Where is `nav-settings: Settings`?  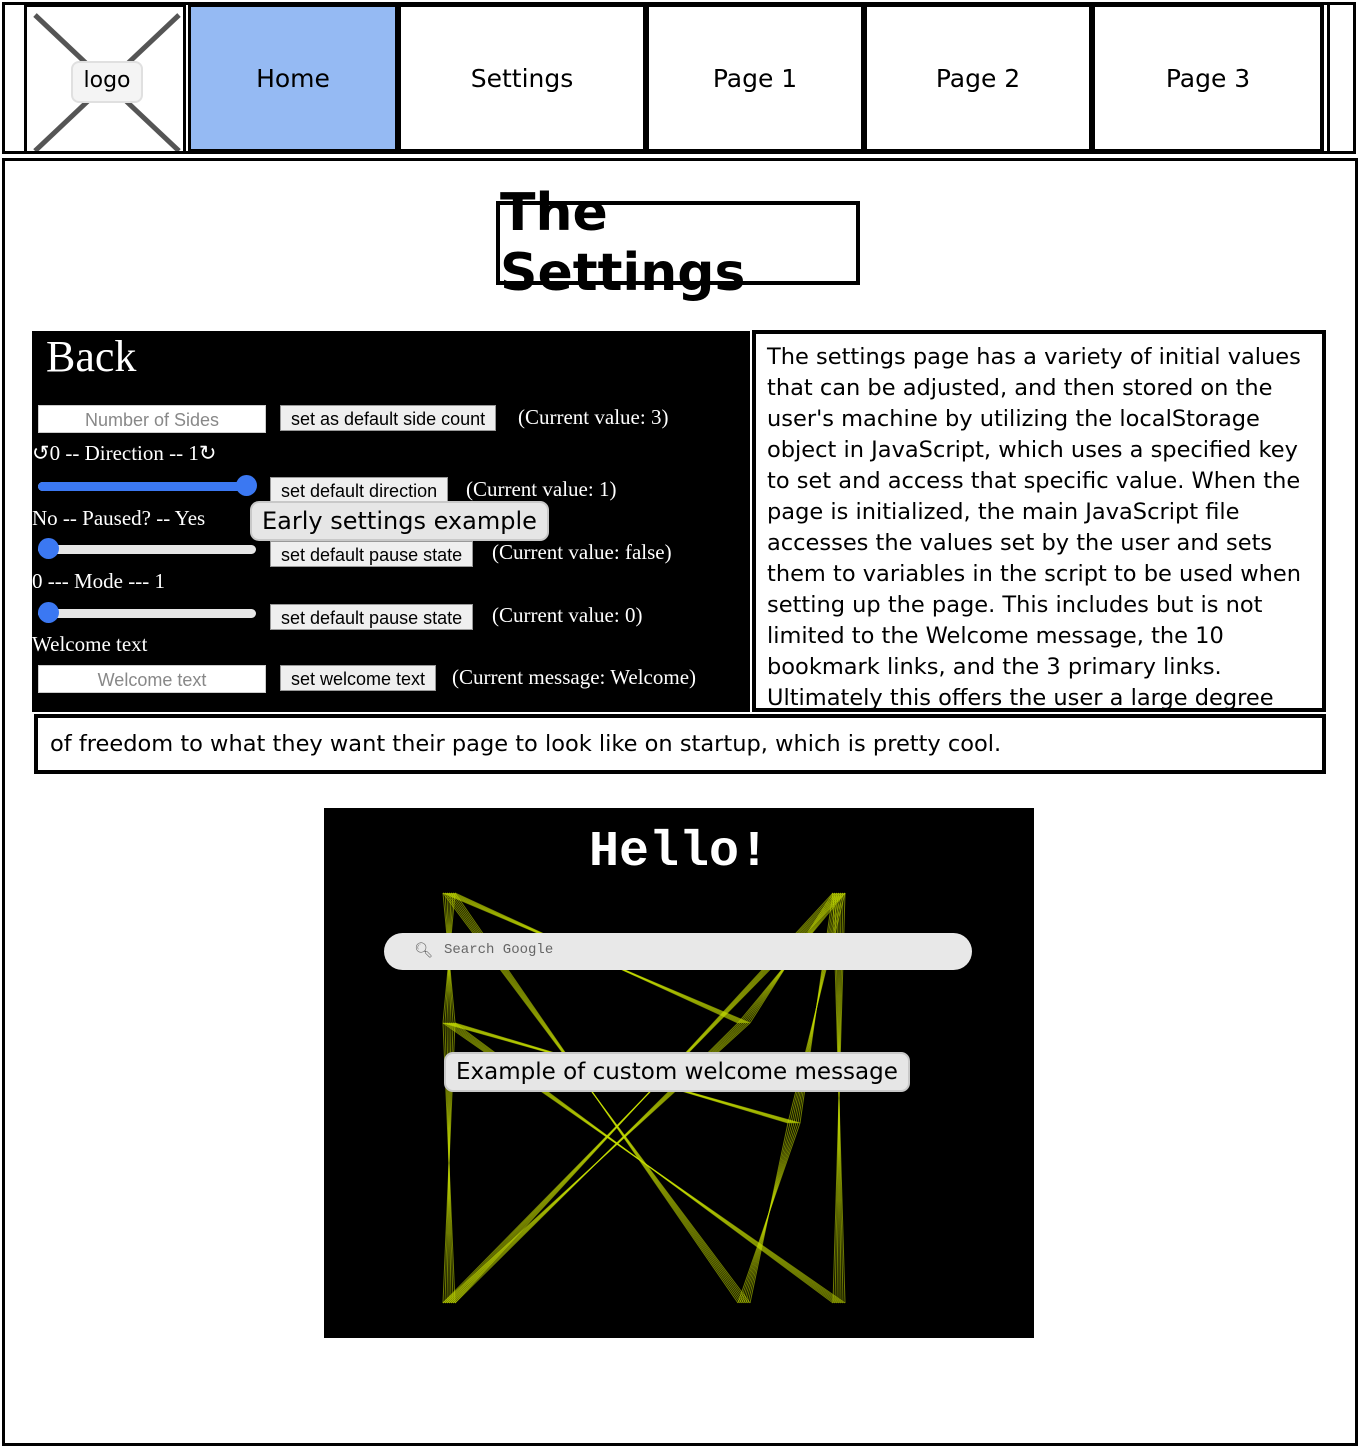 nav-settings: Settings is located at coordinates (522, 78).